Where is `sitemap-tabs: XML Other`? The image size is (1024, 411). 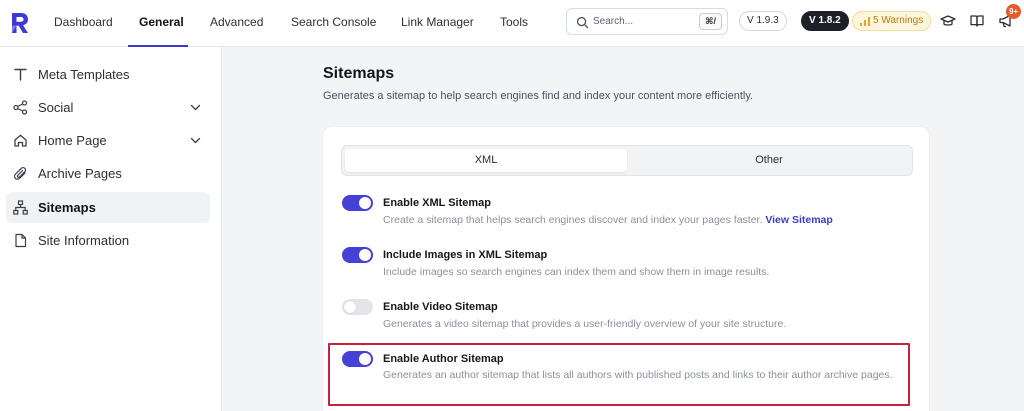 sitemap-tabs: XML Other is located at coordinates (627, 160).